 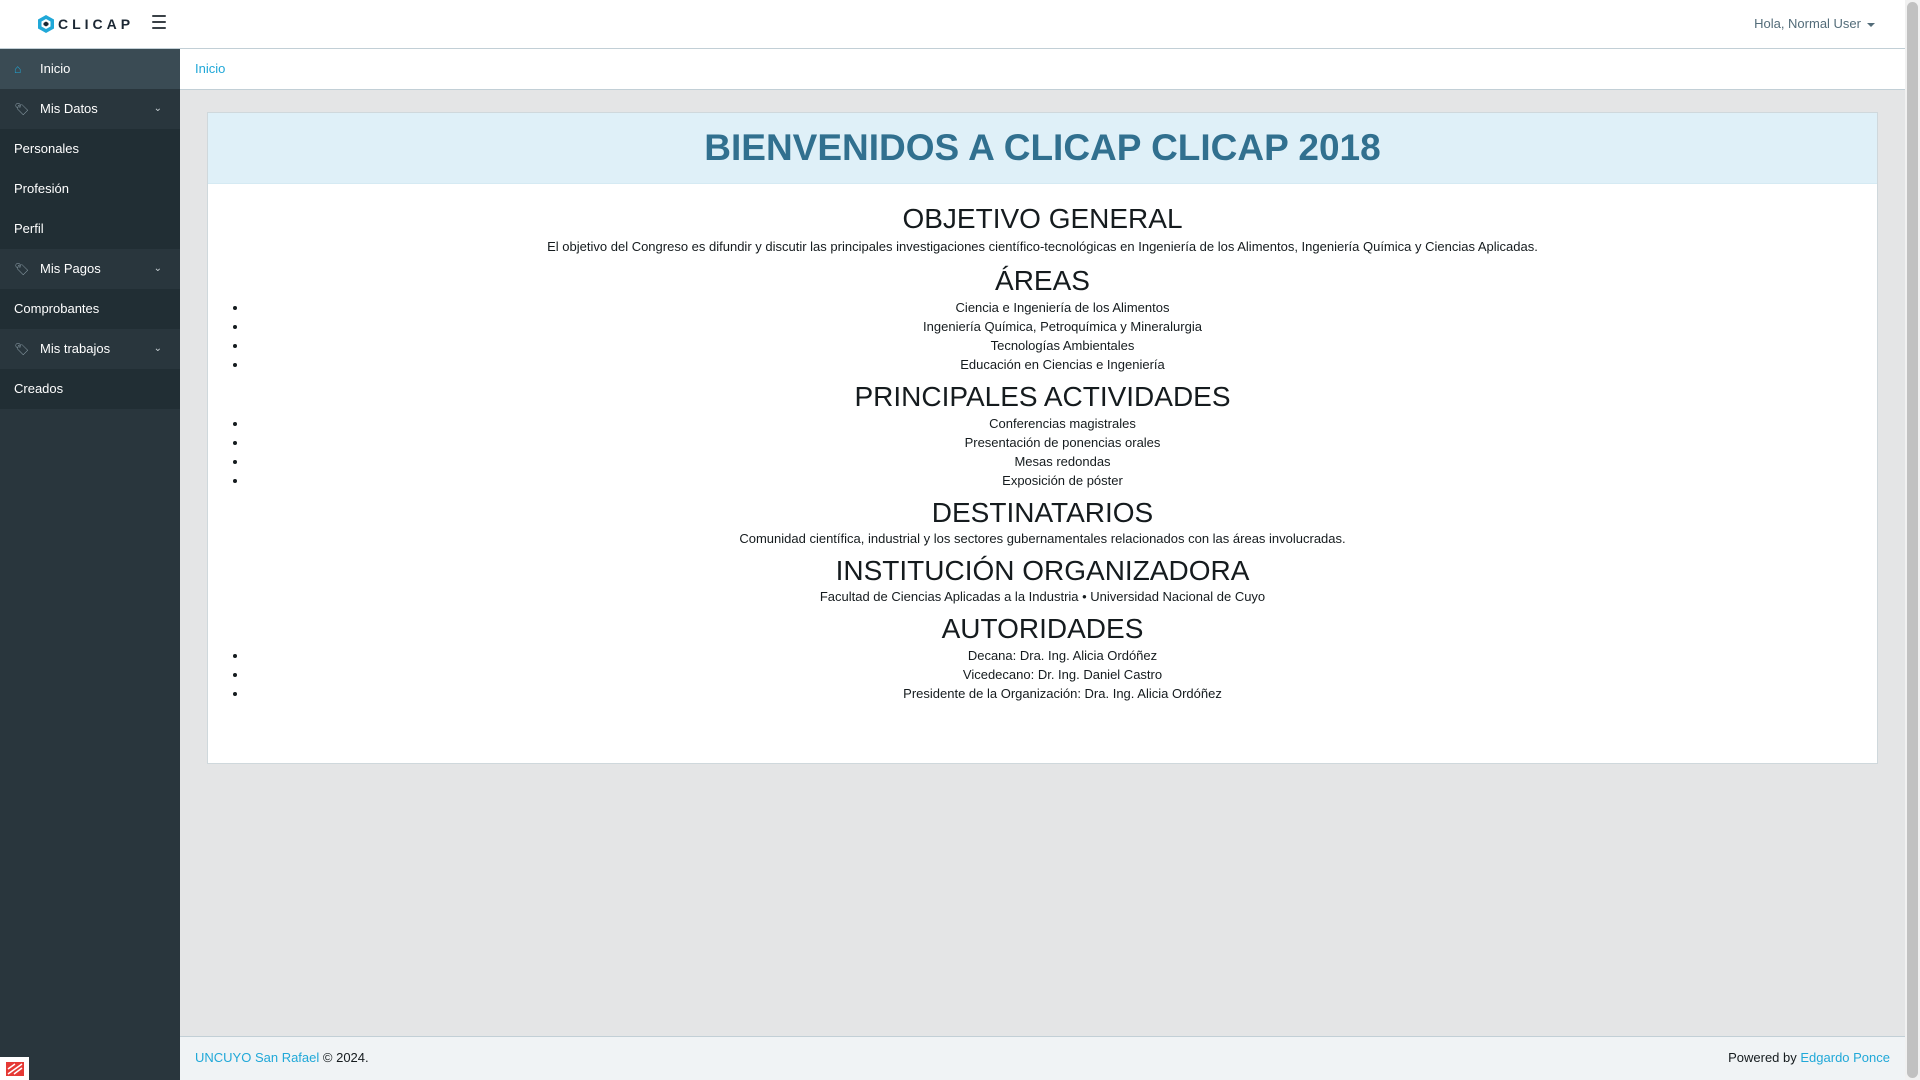 I want to click on section-heading-autoridades: AUTORIDADES, so click(x=1042, y=628).